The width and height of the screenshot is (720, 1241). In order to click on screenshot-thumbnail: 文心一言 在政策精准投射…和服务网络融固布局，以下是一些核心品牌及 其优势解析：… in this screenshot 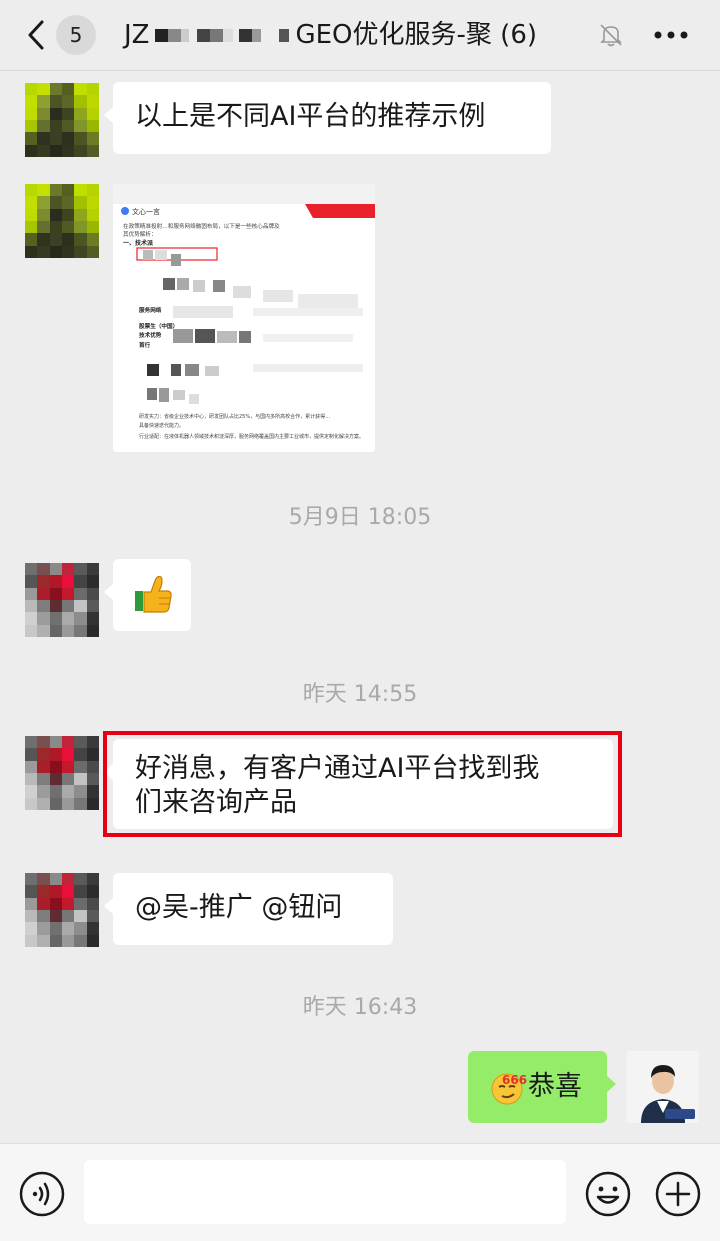, I will do `click(244, 318)`.